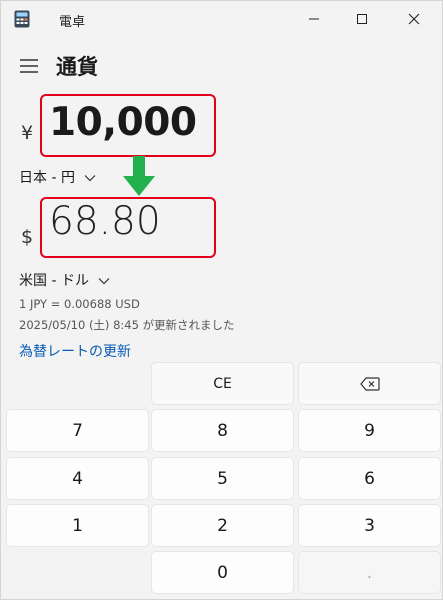 Image resolution: width=443 pixels, height=600 pixels. Describe the element at coordinates (77, 430) in the screenshot. I see `key-7: 7` at that location.